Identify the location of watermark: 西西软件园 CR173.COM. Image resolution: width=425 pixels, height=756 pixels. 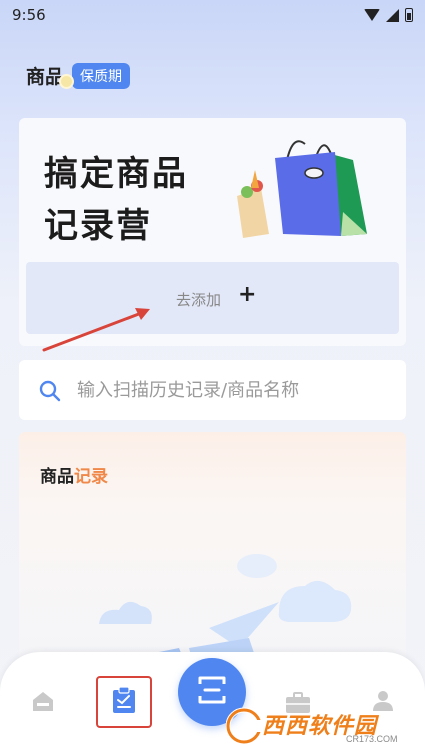
(323, 728).